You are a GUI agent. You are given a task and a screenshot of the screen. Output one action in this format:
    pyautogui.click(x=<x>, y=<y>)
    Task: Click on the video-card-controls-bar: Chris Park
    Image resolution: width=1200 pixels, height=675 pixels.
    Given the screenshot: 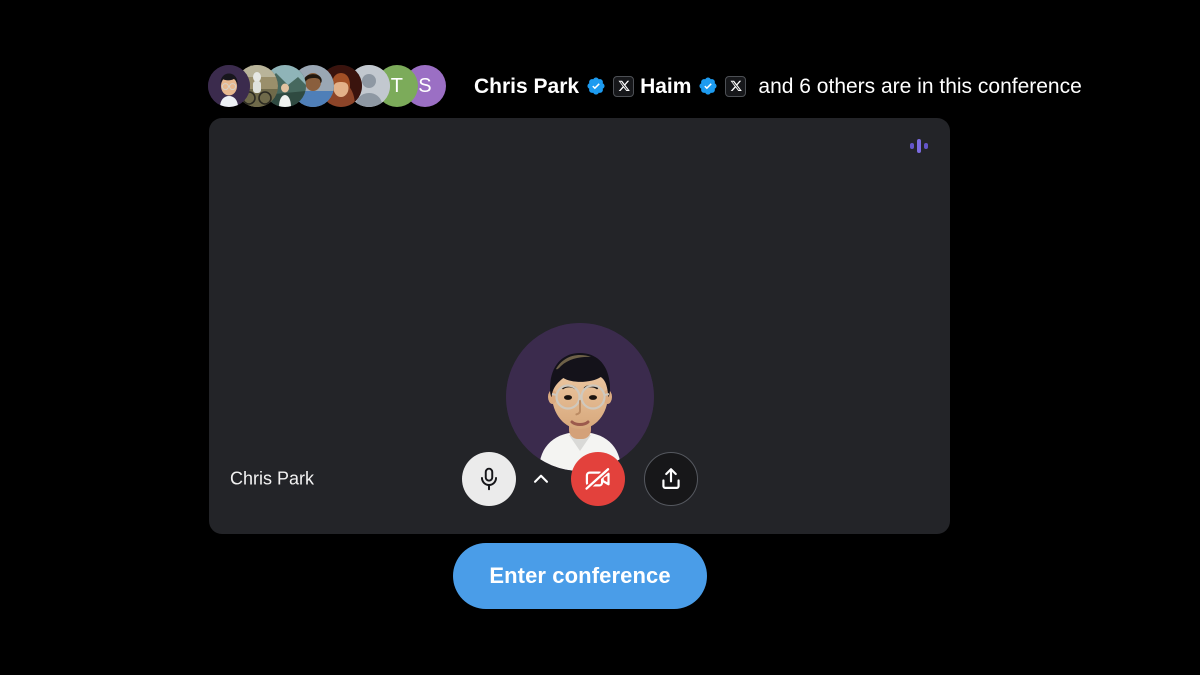 What is the action you would take?
    pyautogui.click(x=579, y=479)
    